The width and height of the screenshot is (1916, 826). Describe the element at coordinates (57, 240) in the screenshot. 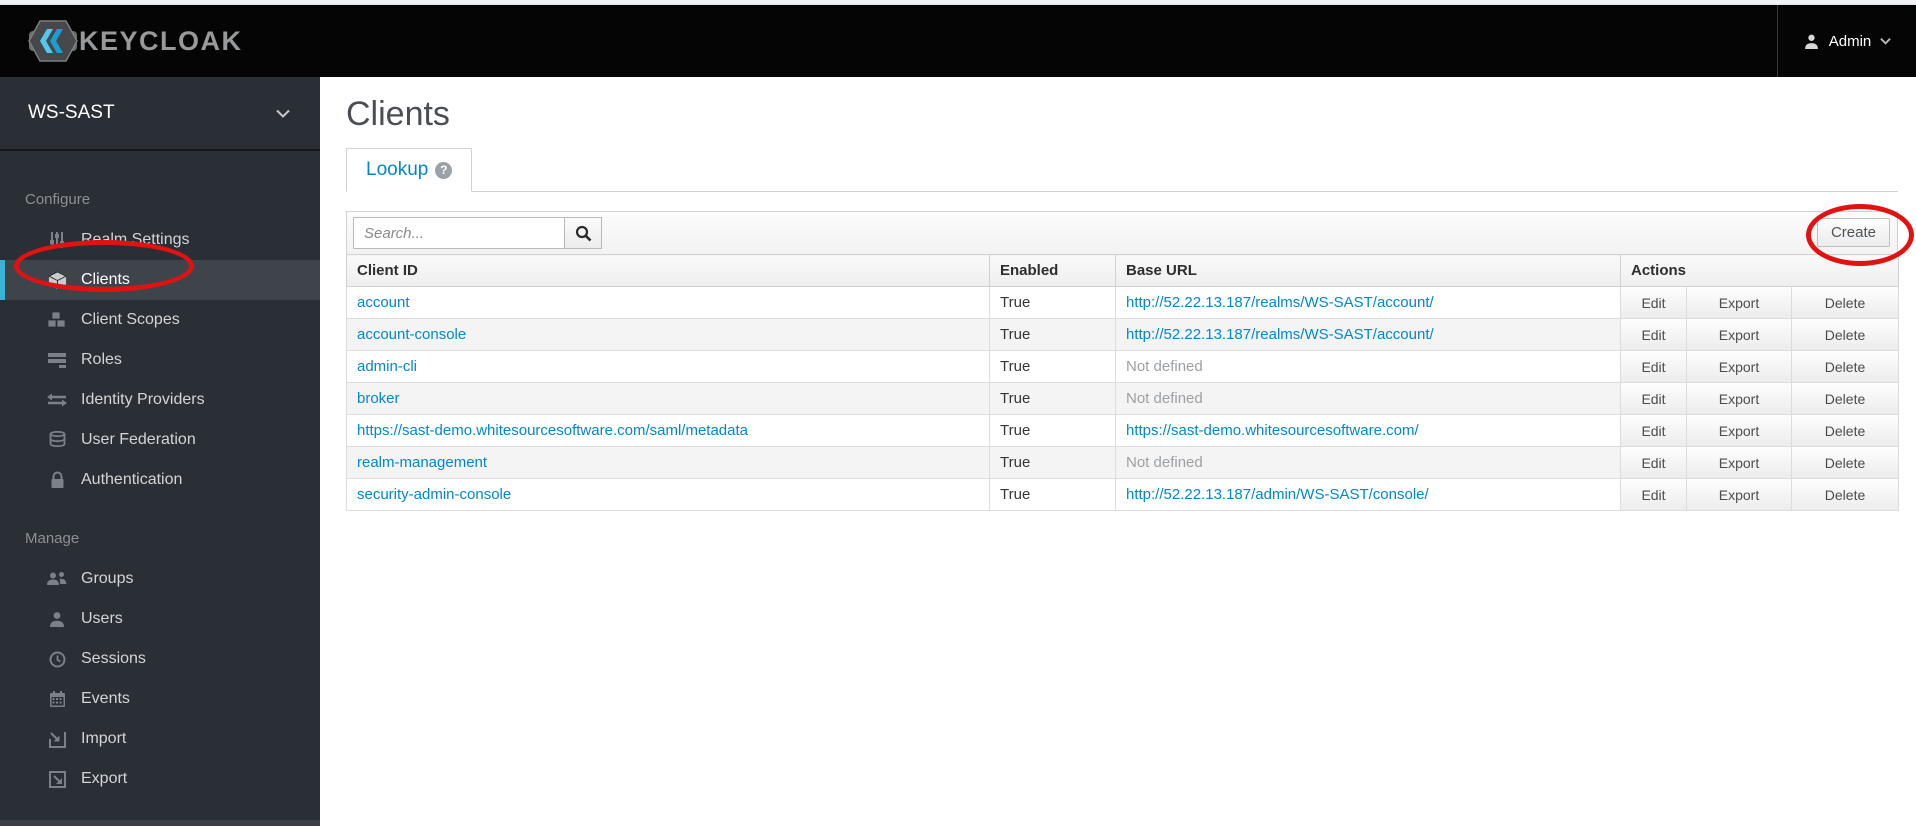

I see `sliders-icon` at that location.